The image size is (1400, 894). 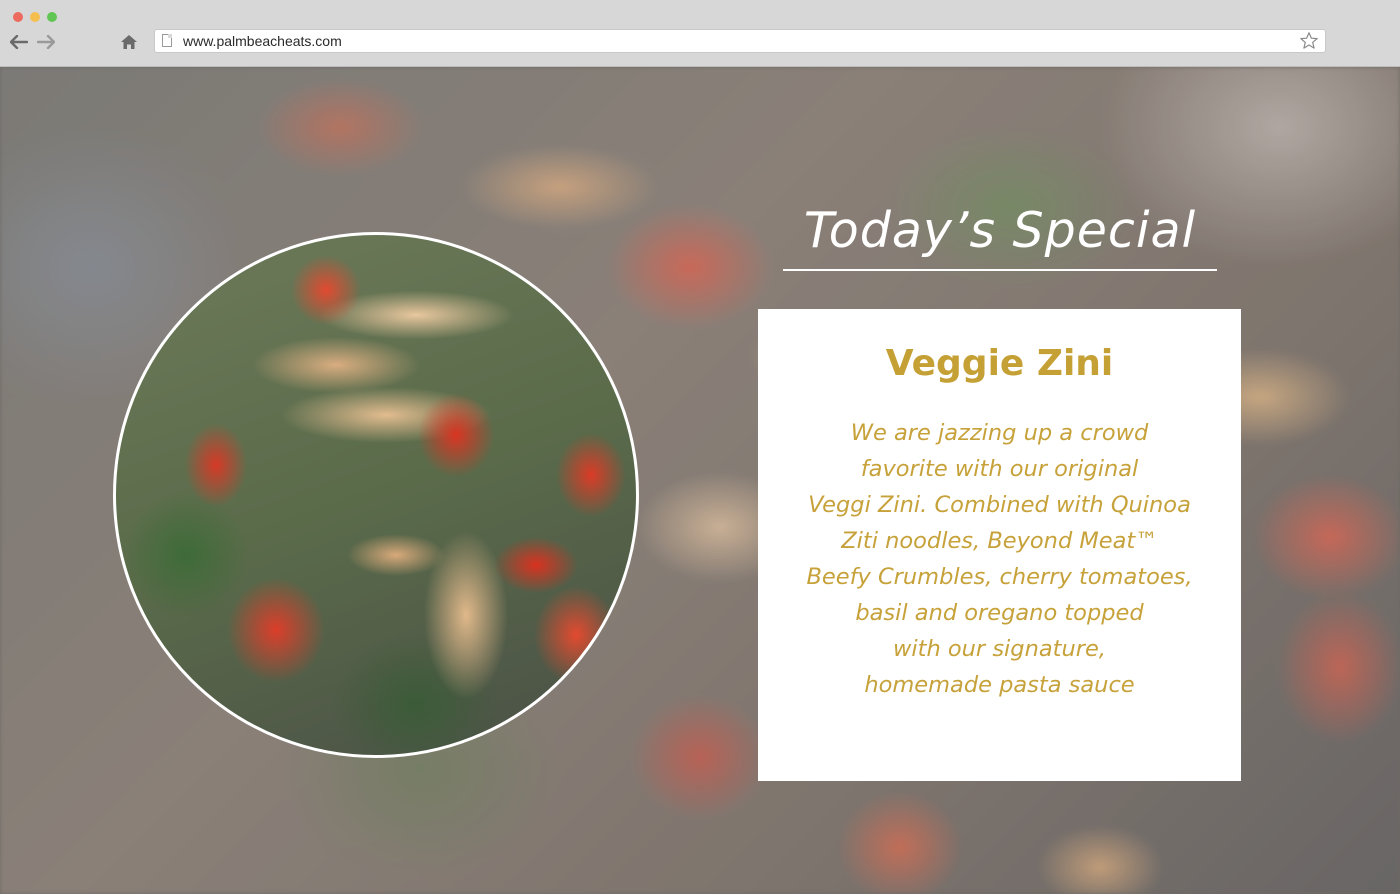 What do you see at coordinates (999, 577) in the screenshot?
I see `description-line: Beefy Crumbles, cherry tomatoes,` at bounding box center [999, 577].